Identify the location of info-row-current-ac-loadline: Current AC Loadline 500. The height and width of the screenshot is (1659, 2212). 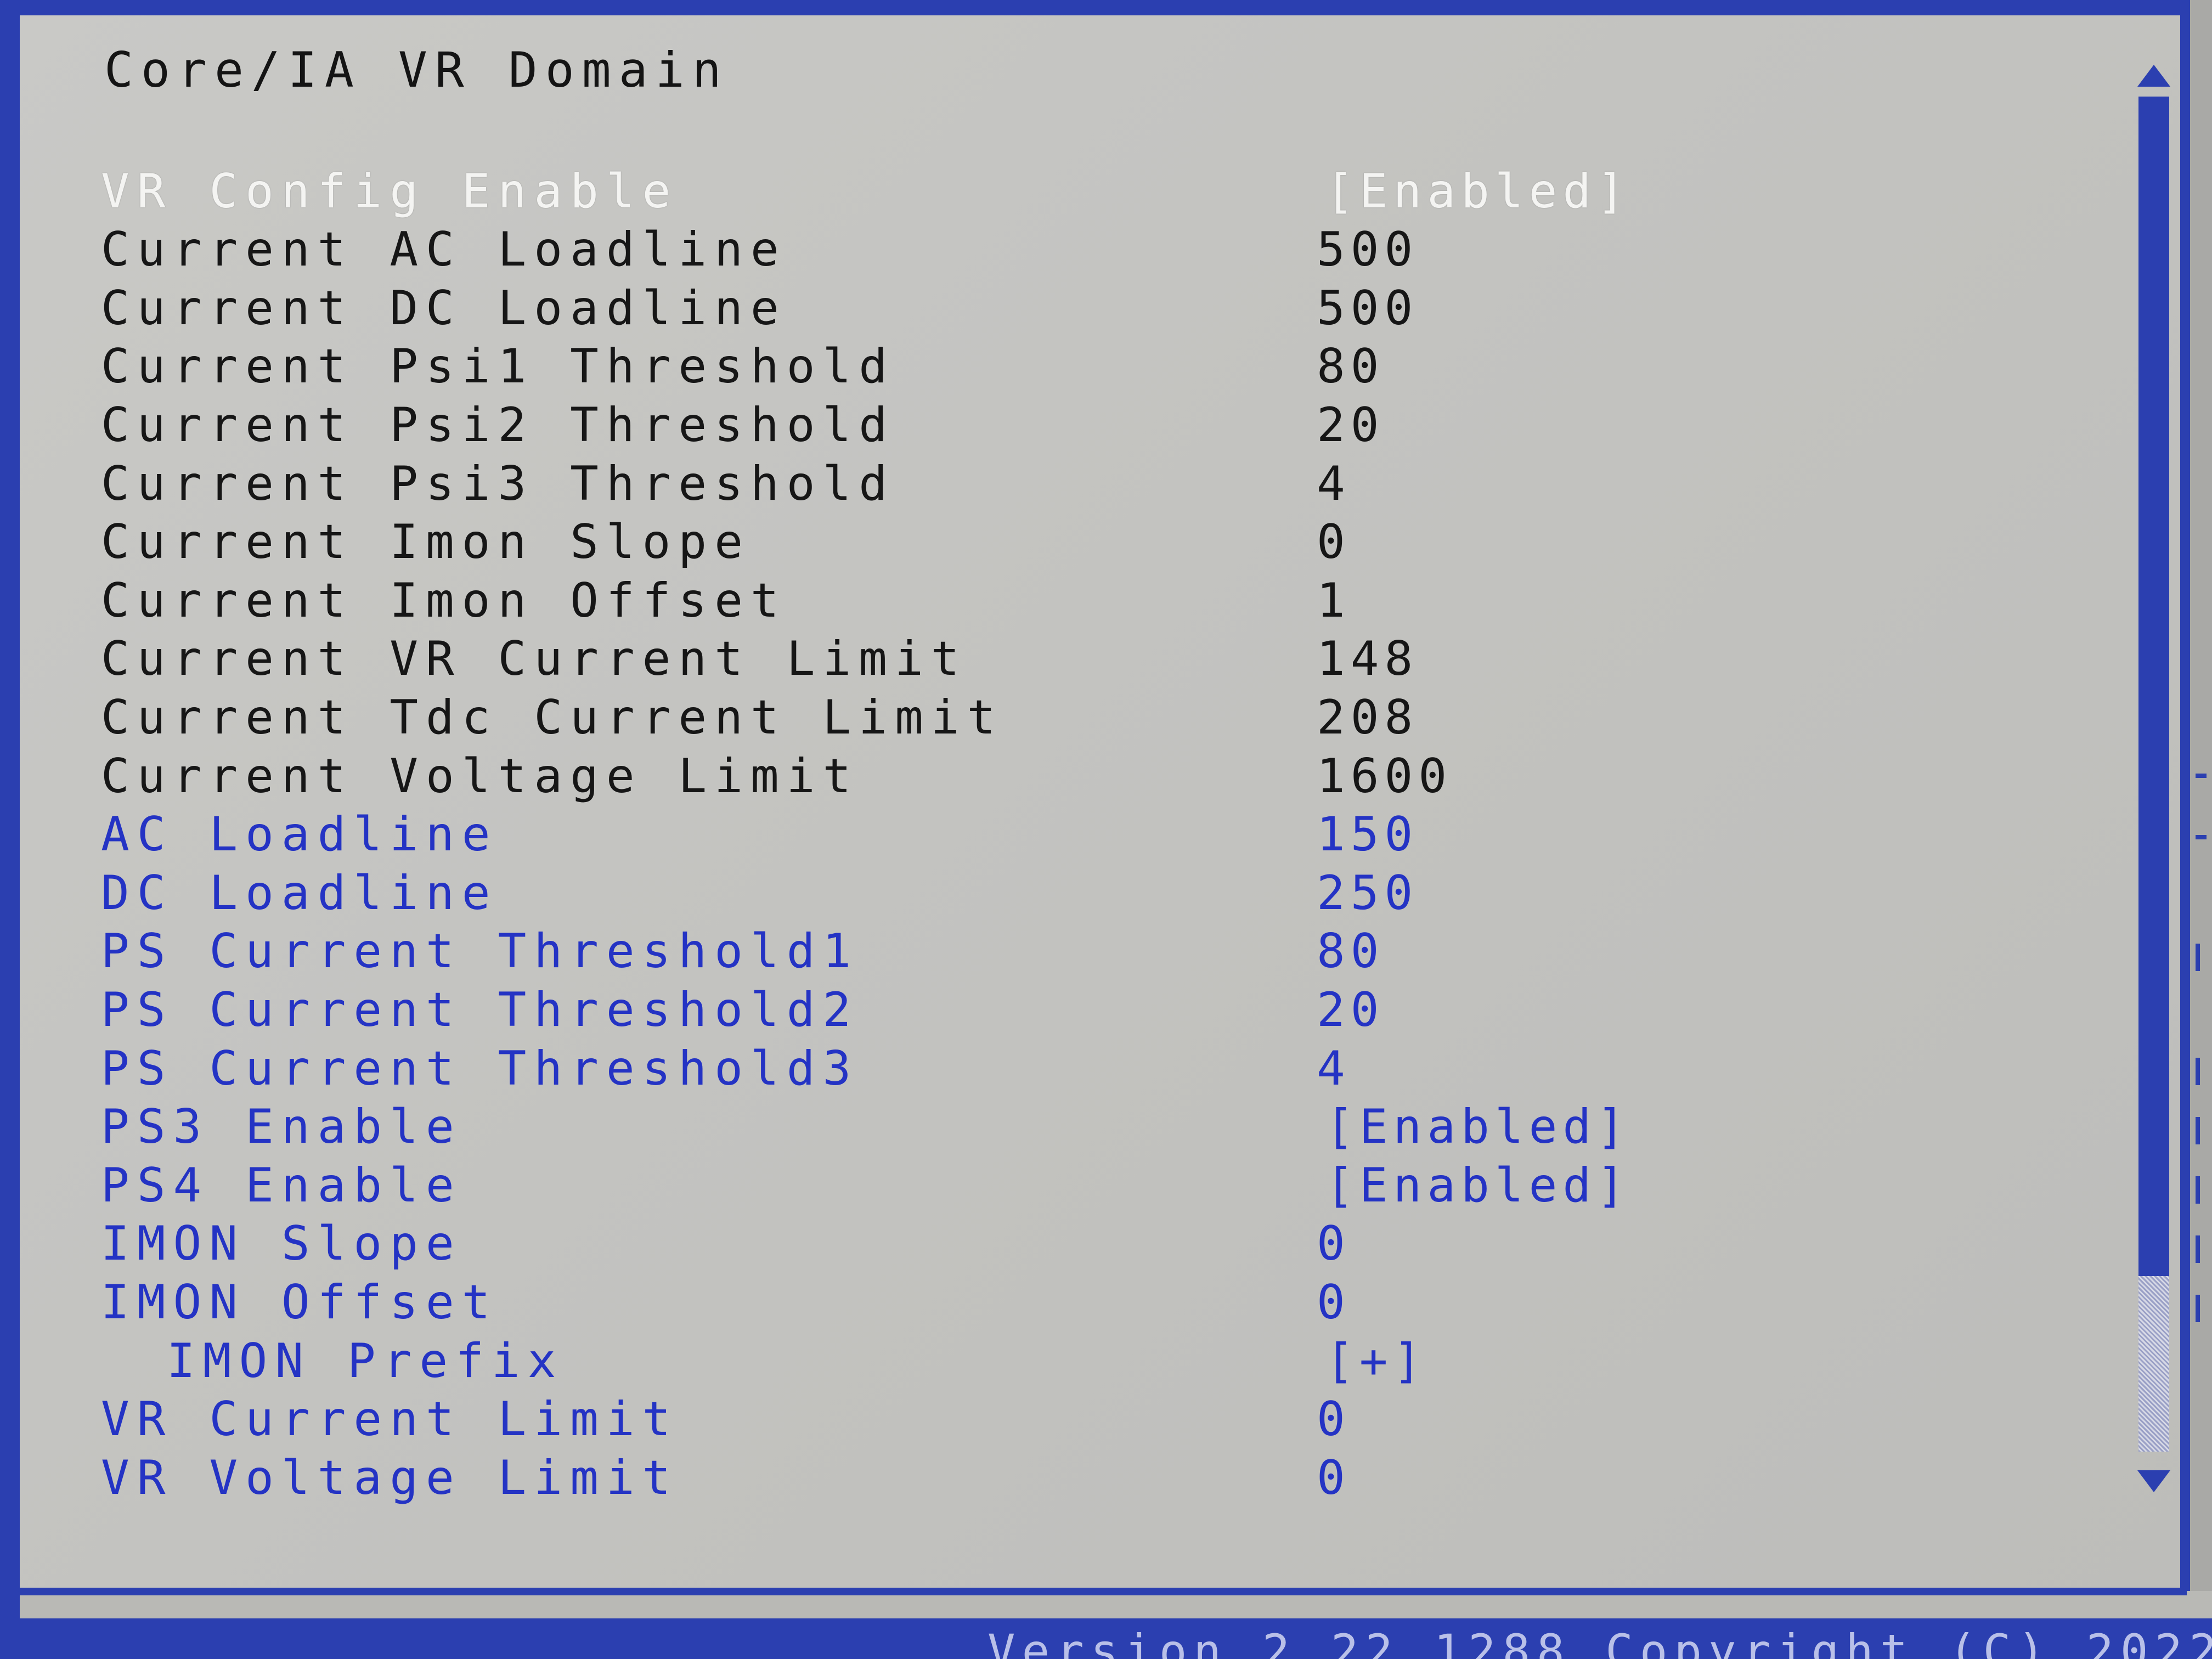
(1042, 250).